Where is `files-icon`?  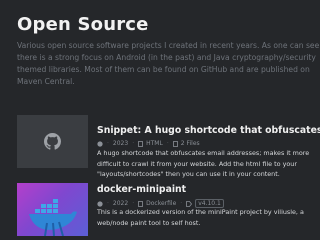
files-icon is located at coordinates (175, 143).